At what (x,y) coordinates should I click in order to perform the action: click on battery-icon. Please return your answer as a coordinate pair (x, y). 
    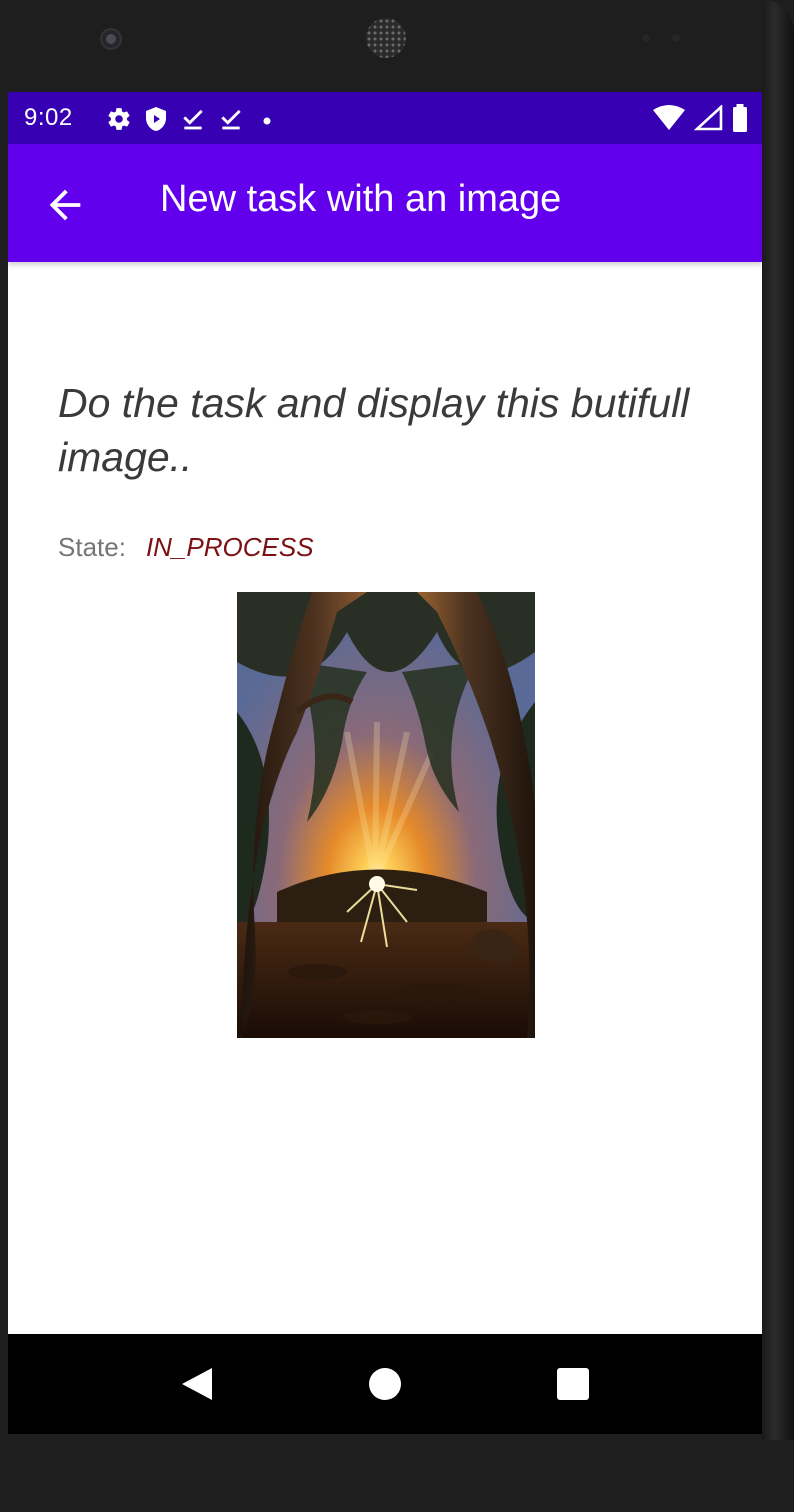
    Looking at the image, I should click on (740, 118).